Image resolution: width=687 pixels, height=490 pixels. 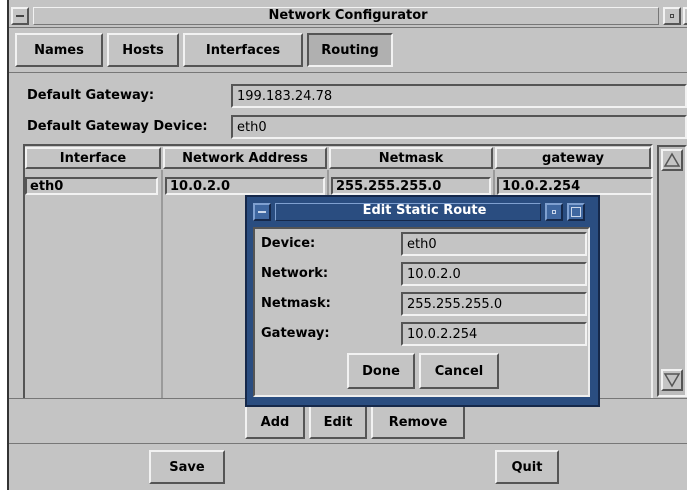 What do you see at coordinates (672, 380) in the screenshot?
I see `scroll-down-arrow-icon` at bounding box center [672, 380].